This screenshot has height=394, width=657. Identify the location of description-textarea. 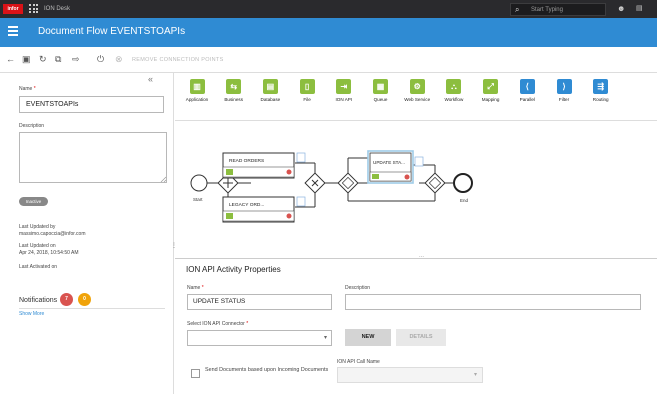
(93, 157).